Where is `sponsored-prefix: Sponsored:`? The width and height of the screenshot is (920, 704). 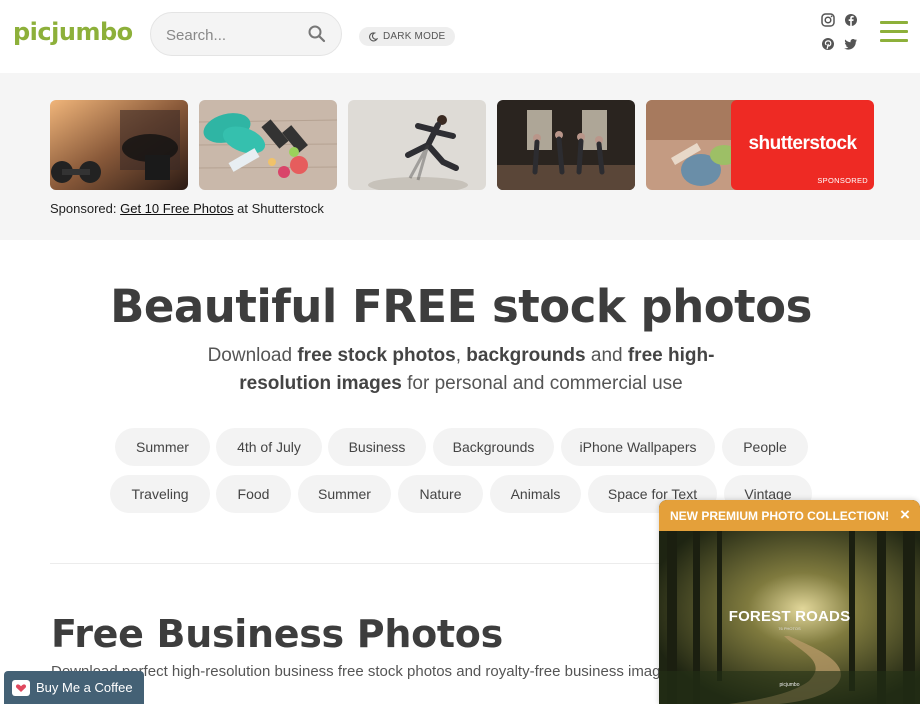
sponsored-prefix: Sponsored: is located at coordinates (85, 208).